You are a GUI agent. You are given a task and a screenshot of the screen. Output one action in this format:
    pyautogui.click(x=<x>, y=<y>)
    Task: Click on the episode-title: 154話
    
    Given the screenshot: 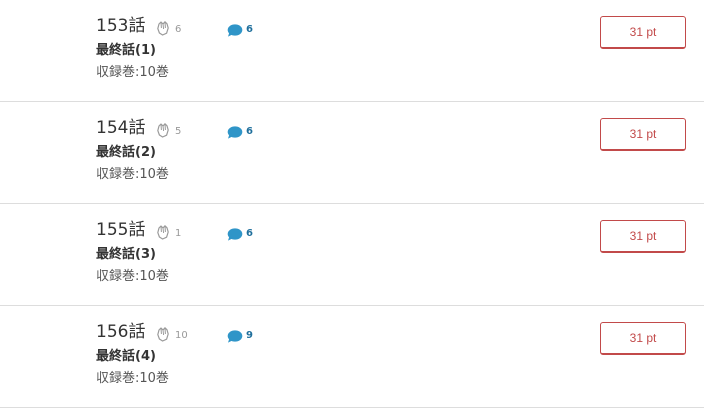 What is the action you would take?
    pyautogui.click(x=121, y=128)
    